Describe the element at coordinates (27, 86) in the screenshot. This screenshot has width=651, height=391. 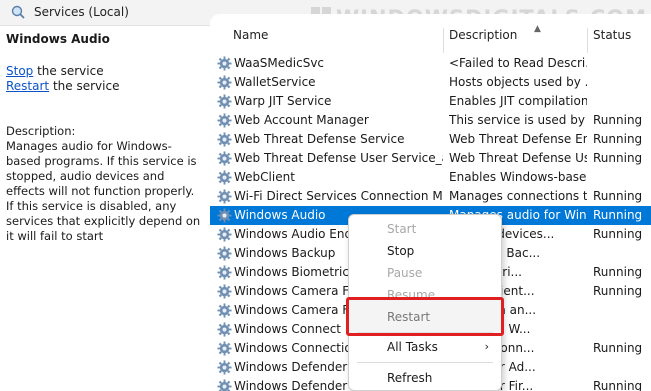
I see `restart-service-link: Restart` at that location.